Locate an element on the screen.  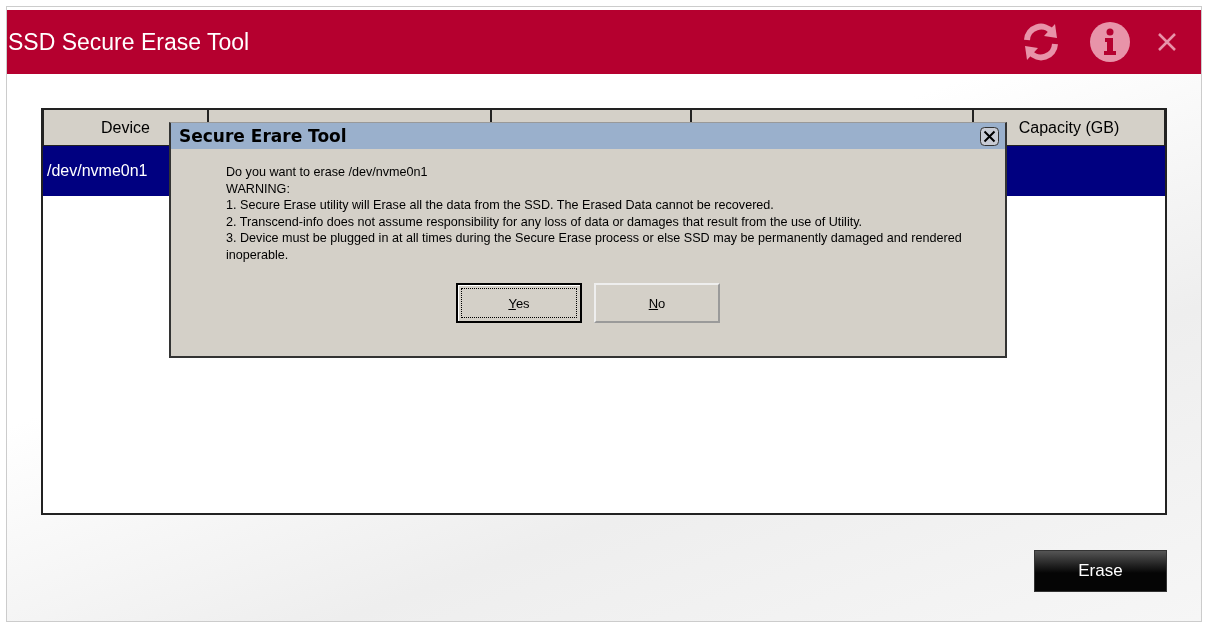
info-icon is located at coordinates (1110, 42).